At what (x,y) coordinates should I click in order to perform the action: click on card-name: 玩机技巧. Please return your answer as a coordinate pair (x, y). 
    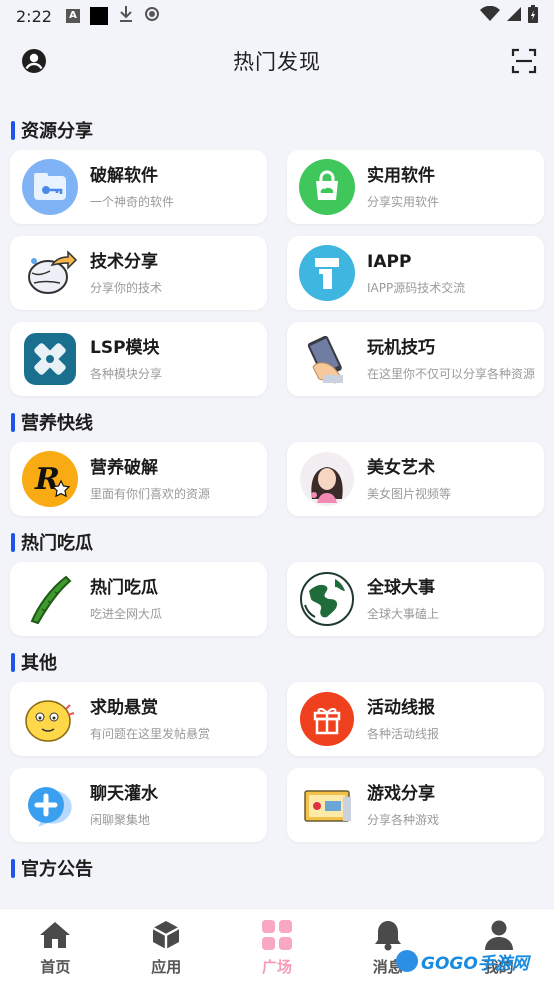
    Looking at the image, I should click on (401, 347).